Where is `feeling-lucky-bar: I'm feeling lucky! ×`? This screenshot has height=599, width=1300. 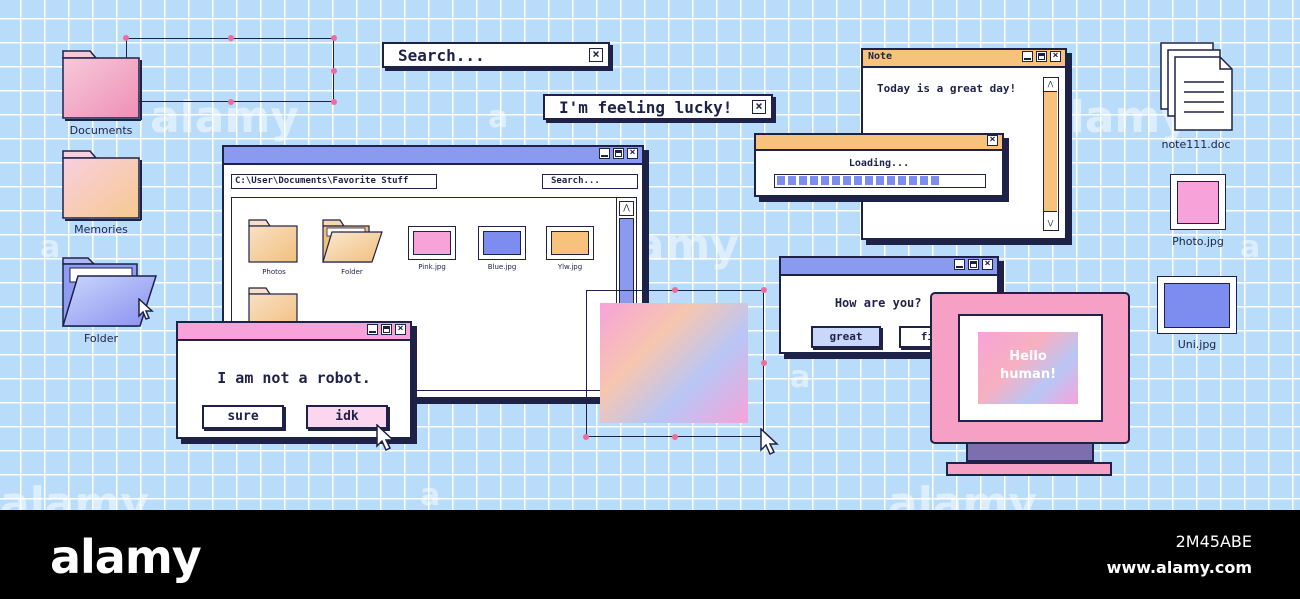 feeling-lucky-bar: I'm feeling lucky! × is located at coordinates (658, 107).